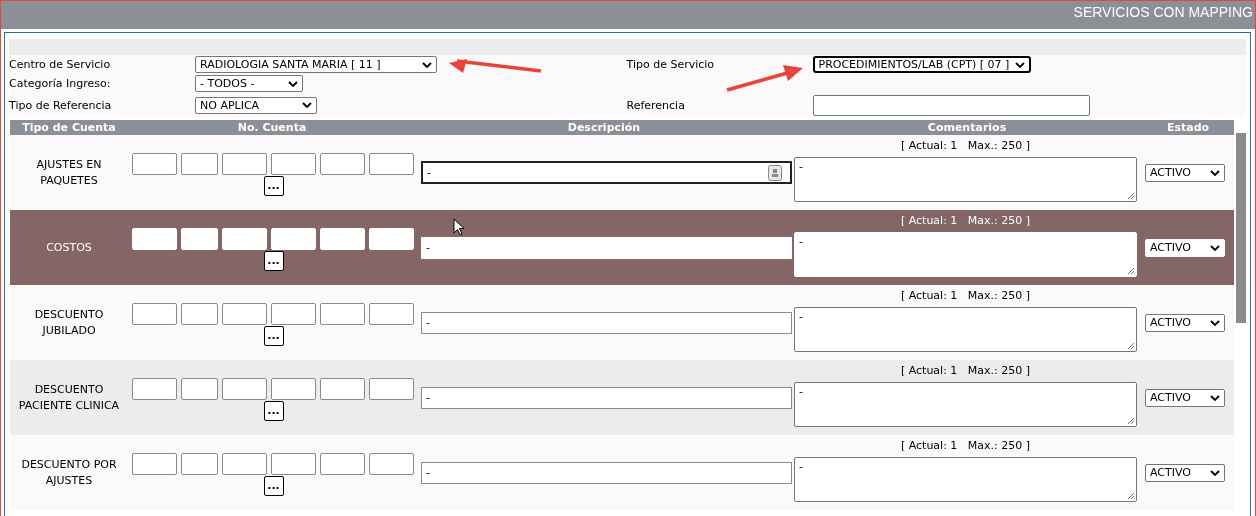 This screenshot has height=516, width=1256. Describe the element at coordinates (1241, 228) in the screenshot. I see `scrollbar` at that location.